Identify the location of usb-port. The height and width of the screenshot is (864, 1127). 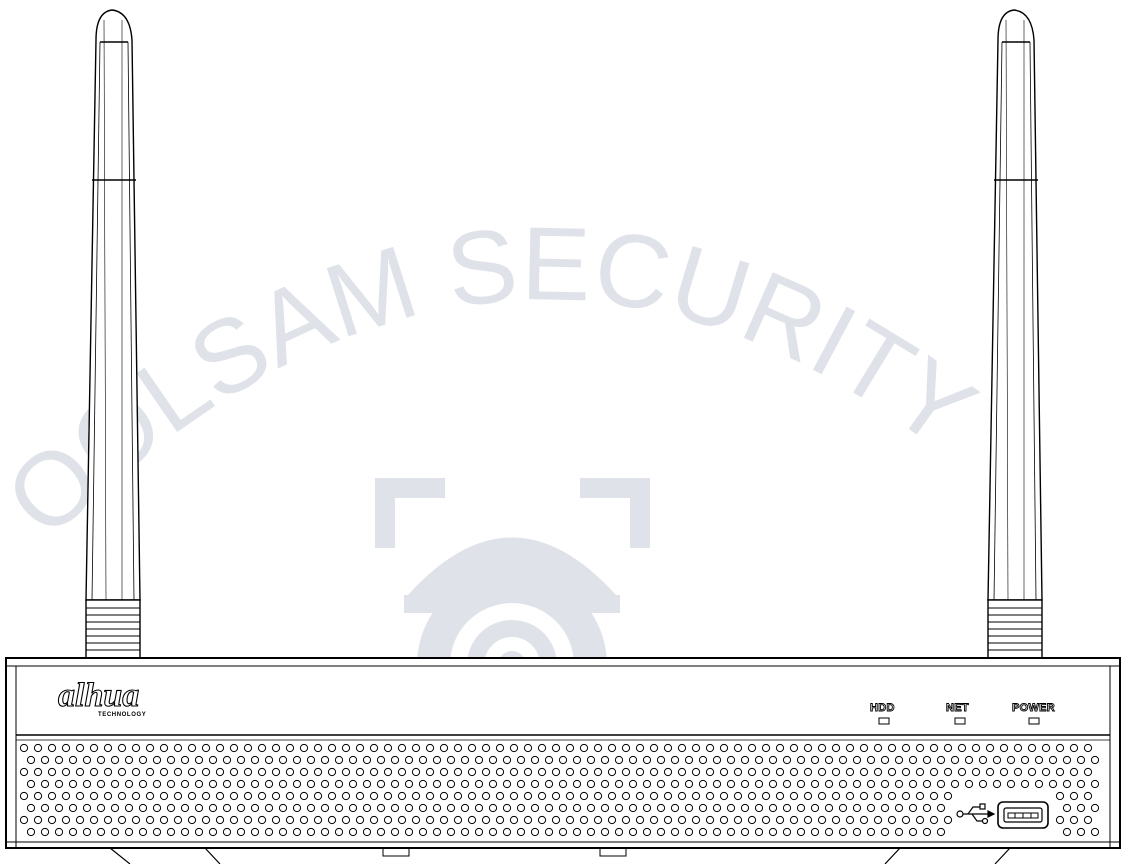
(1023, 815).